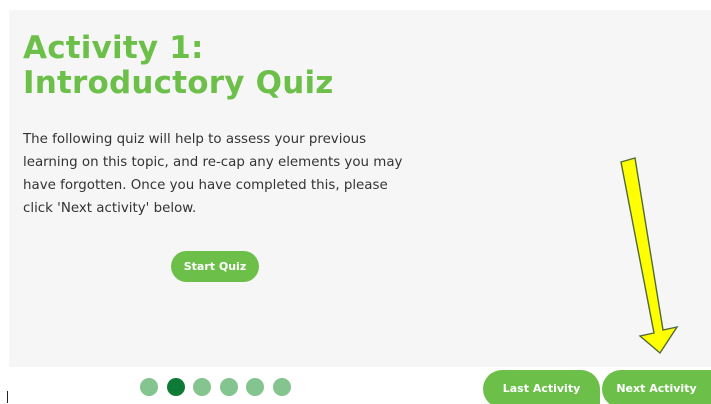 This screenshot has height=404, width=711. I want to click on title-line-2: Introductory Quiz, so click(178, 83).